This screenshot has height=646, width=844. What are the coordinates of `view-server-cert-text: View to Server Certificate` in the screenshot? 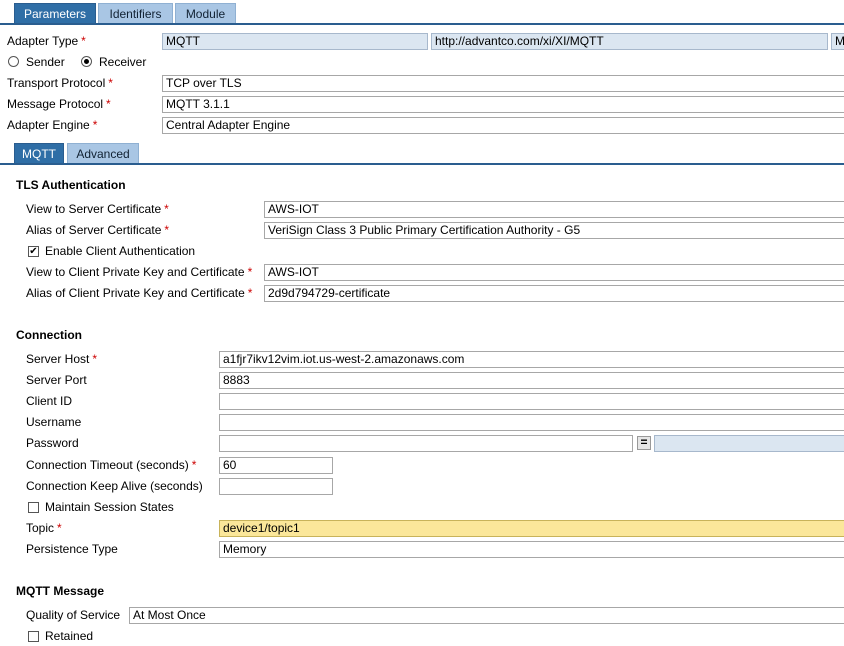 It's located at (94, 209).